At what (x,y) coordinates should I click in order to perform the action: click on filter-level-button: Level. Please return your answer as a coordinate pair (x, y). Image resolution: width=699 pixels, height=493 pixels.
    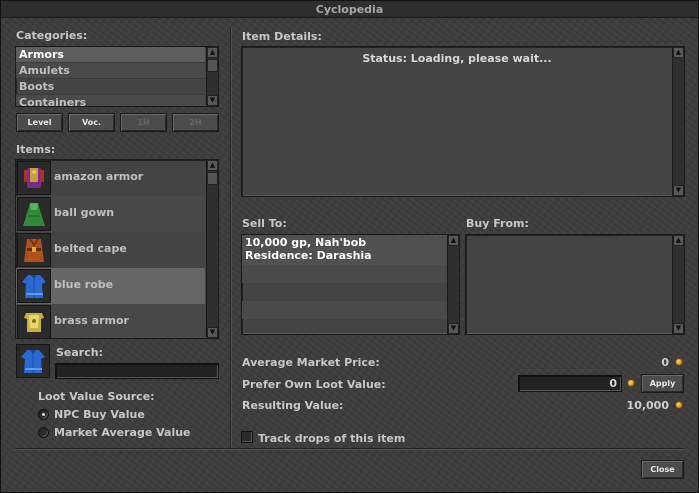
    Looking at the image, I should click on (39, 122).